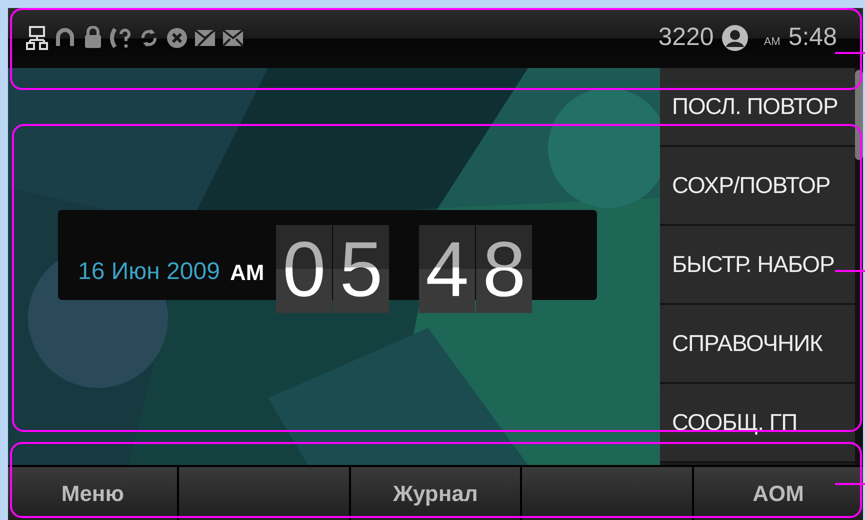  I want to click on softkey-button: Меню, so click(93, 493).